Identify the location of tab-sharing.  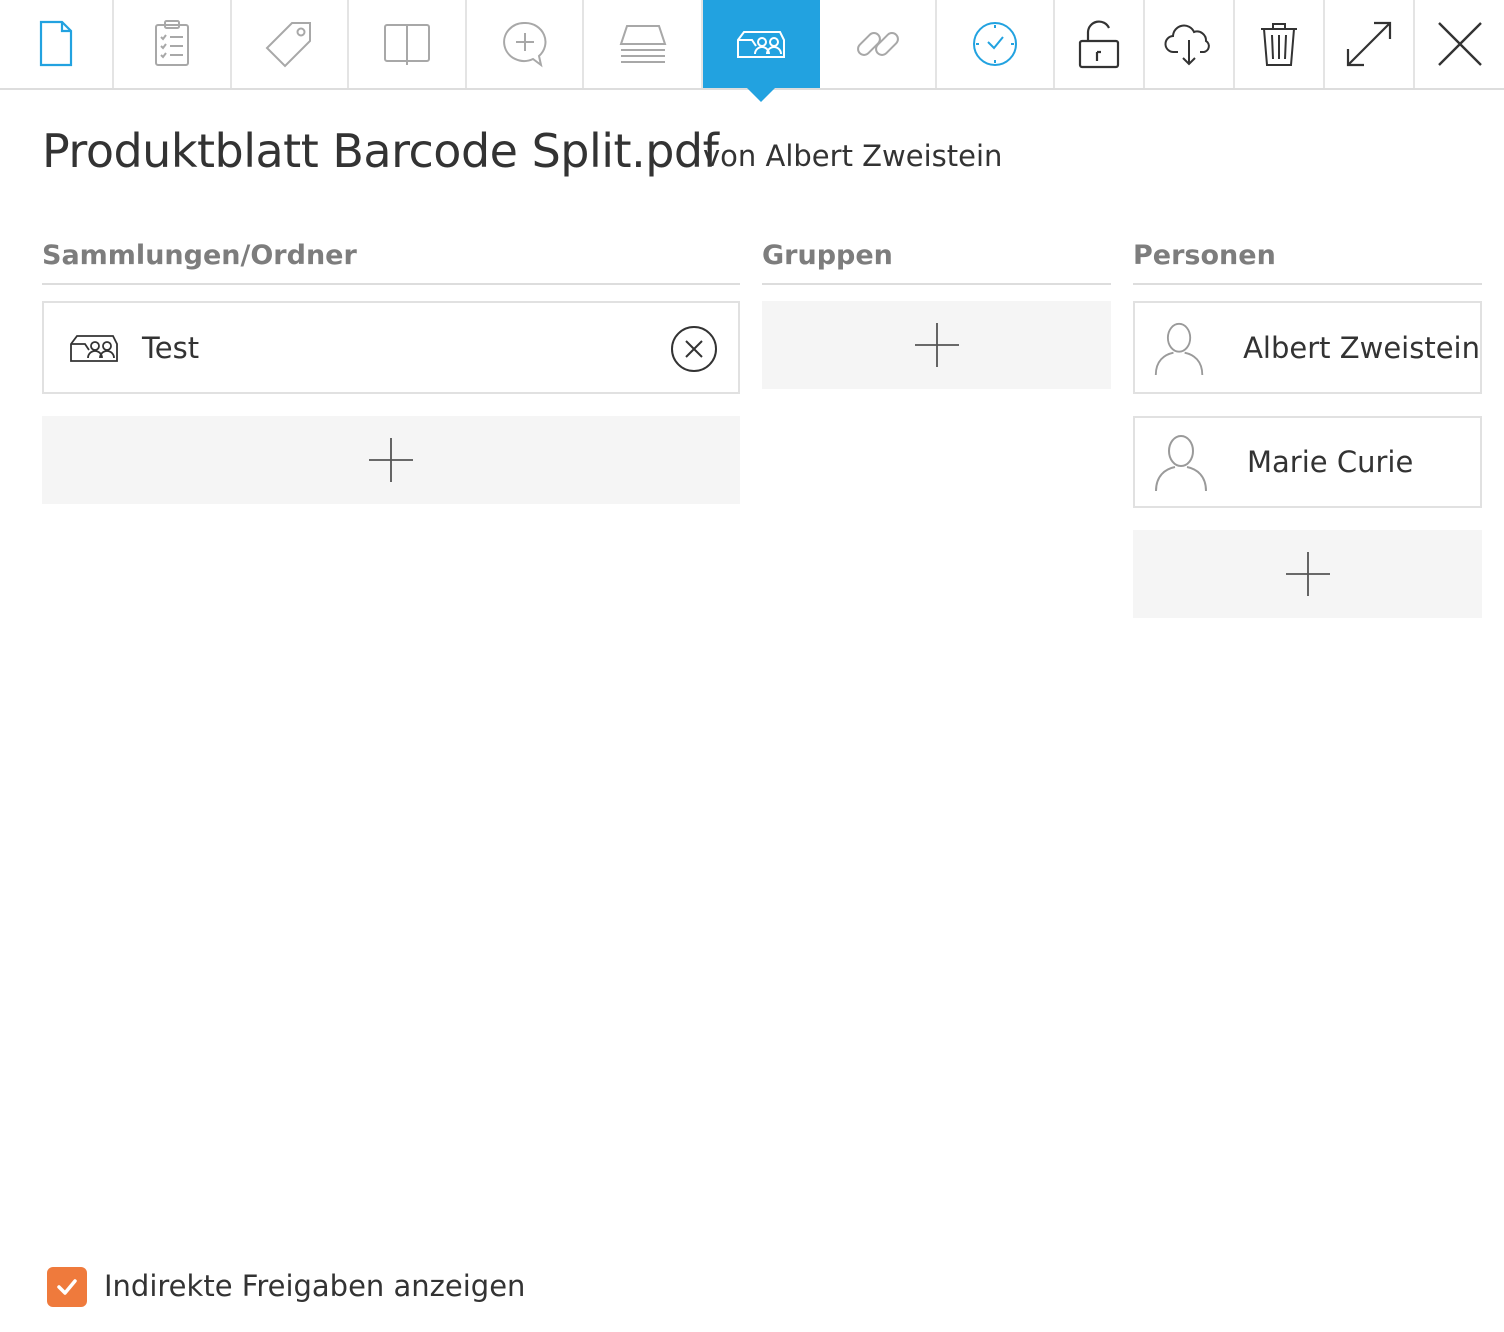
(761, 51).